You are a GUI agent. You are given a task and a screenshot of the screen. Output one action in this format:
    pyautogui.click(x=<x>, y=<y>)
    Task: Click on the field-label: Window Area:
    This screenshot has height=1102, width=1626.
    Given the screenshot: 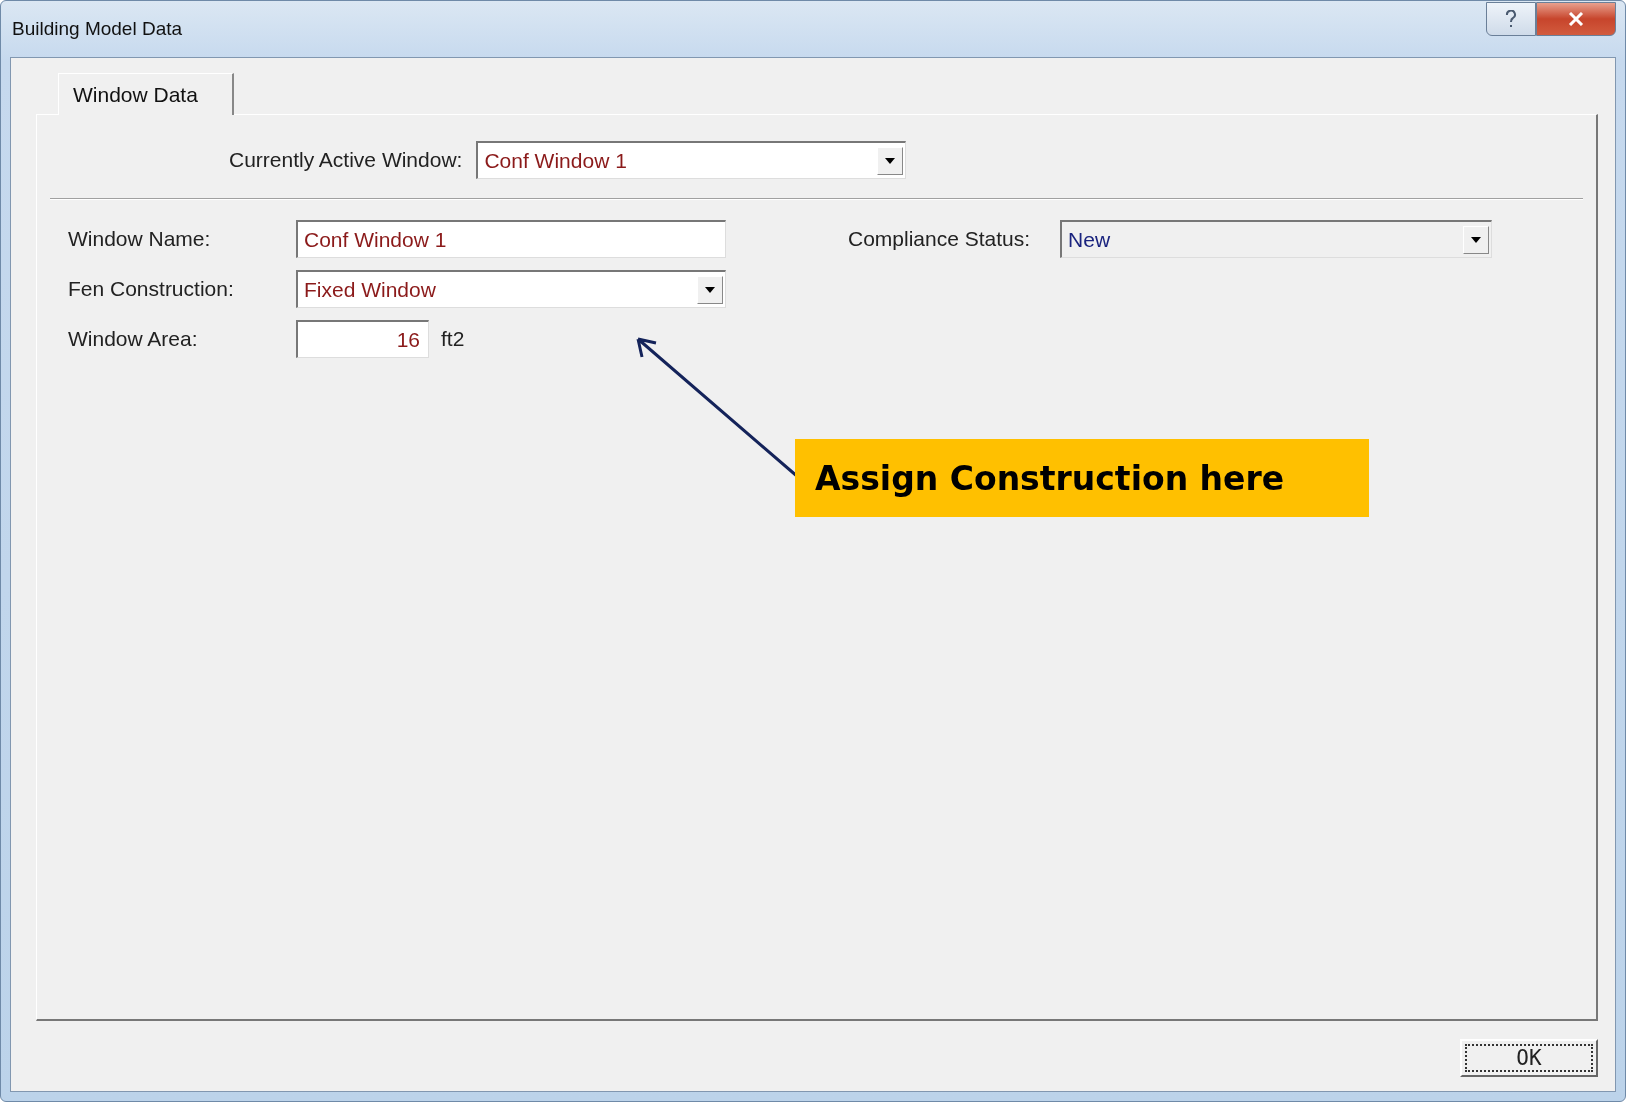 What is the action you would take?
    pyautogui.click(x=133, y=339)
    